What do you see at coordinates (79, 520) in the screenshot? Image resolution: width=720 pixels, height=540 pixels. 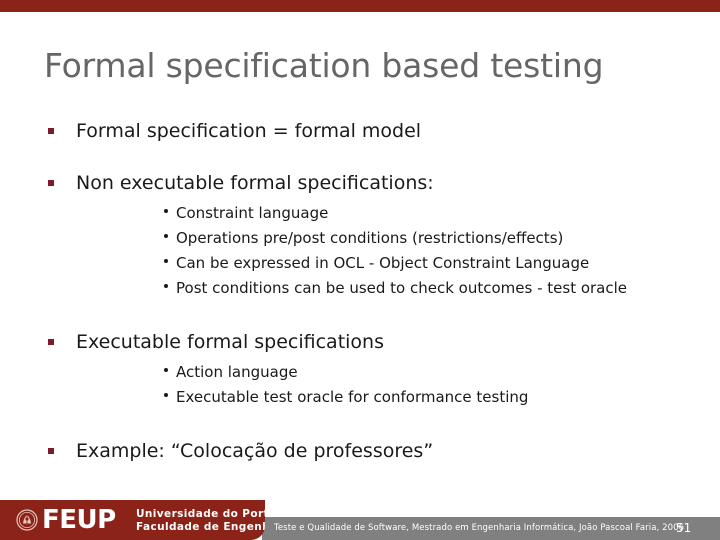 I see `feup-acronym: FEUP` at bounding box center [79, 520].